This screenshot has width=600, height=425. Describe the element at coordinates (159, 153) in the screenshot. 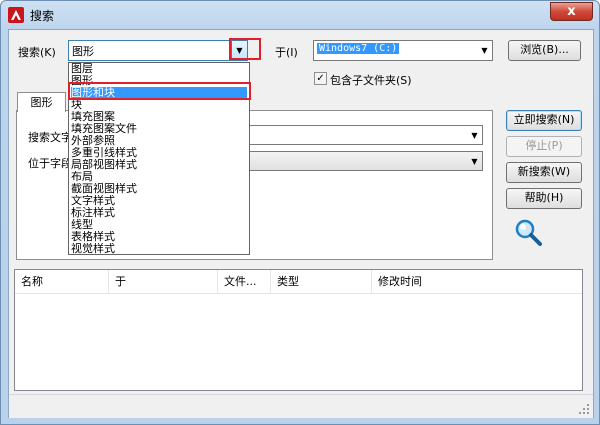

I see `dropdown-item-mleader-style: 多重引线样式` at that location.